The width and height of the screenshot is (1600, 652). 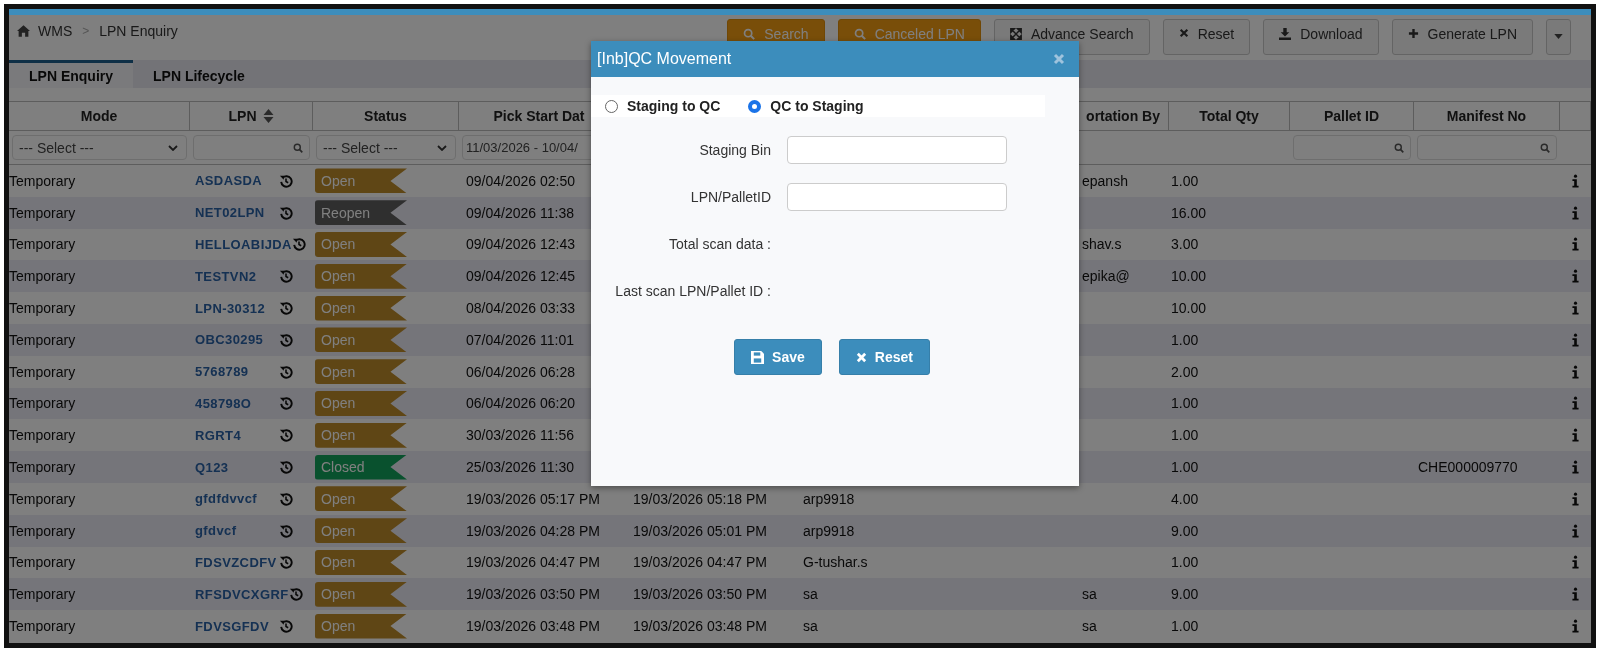 I want to click on toolbar-button: Generate LPN, so click(x=1462, y=36).